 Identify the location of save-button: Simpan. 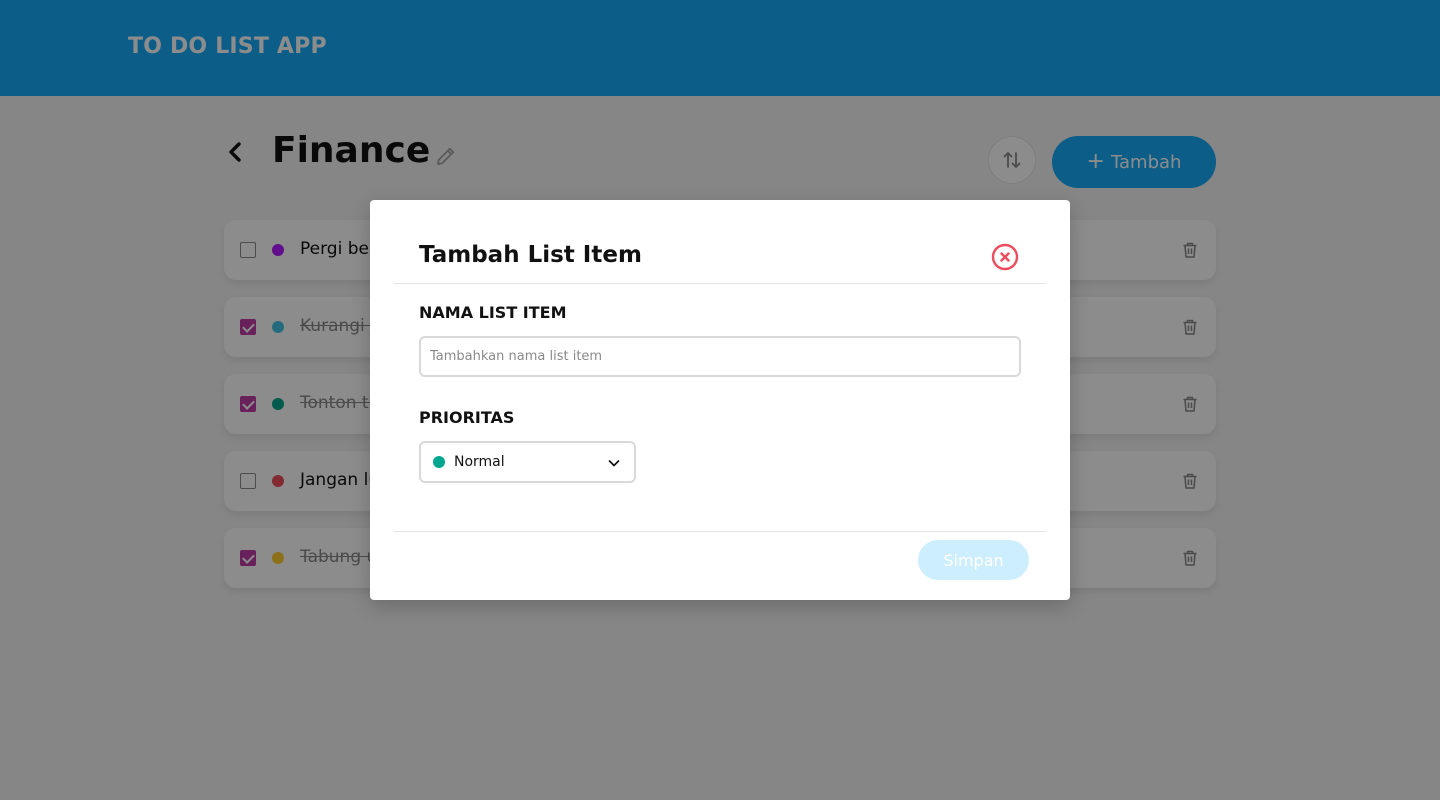
(973, 560).